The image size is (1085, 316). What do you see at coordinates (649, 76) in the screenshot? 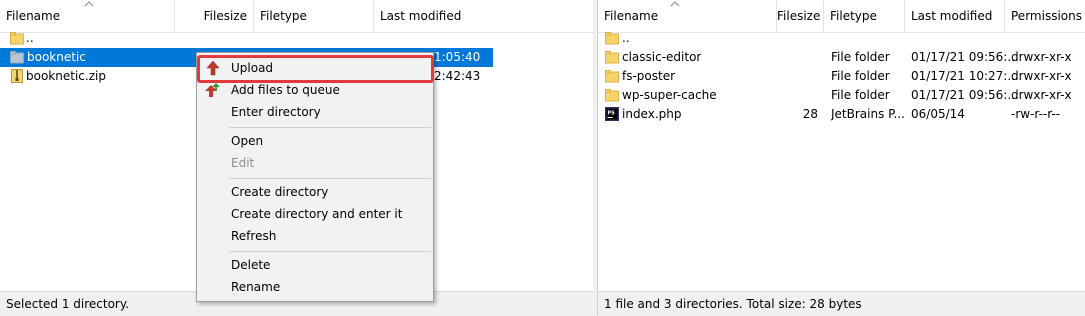
I see `filename: fs-poster` at bounding box center [649, 76].